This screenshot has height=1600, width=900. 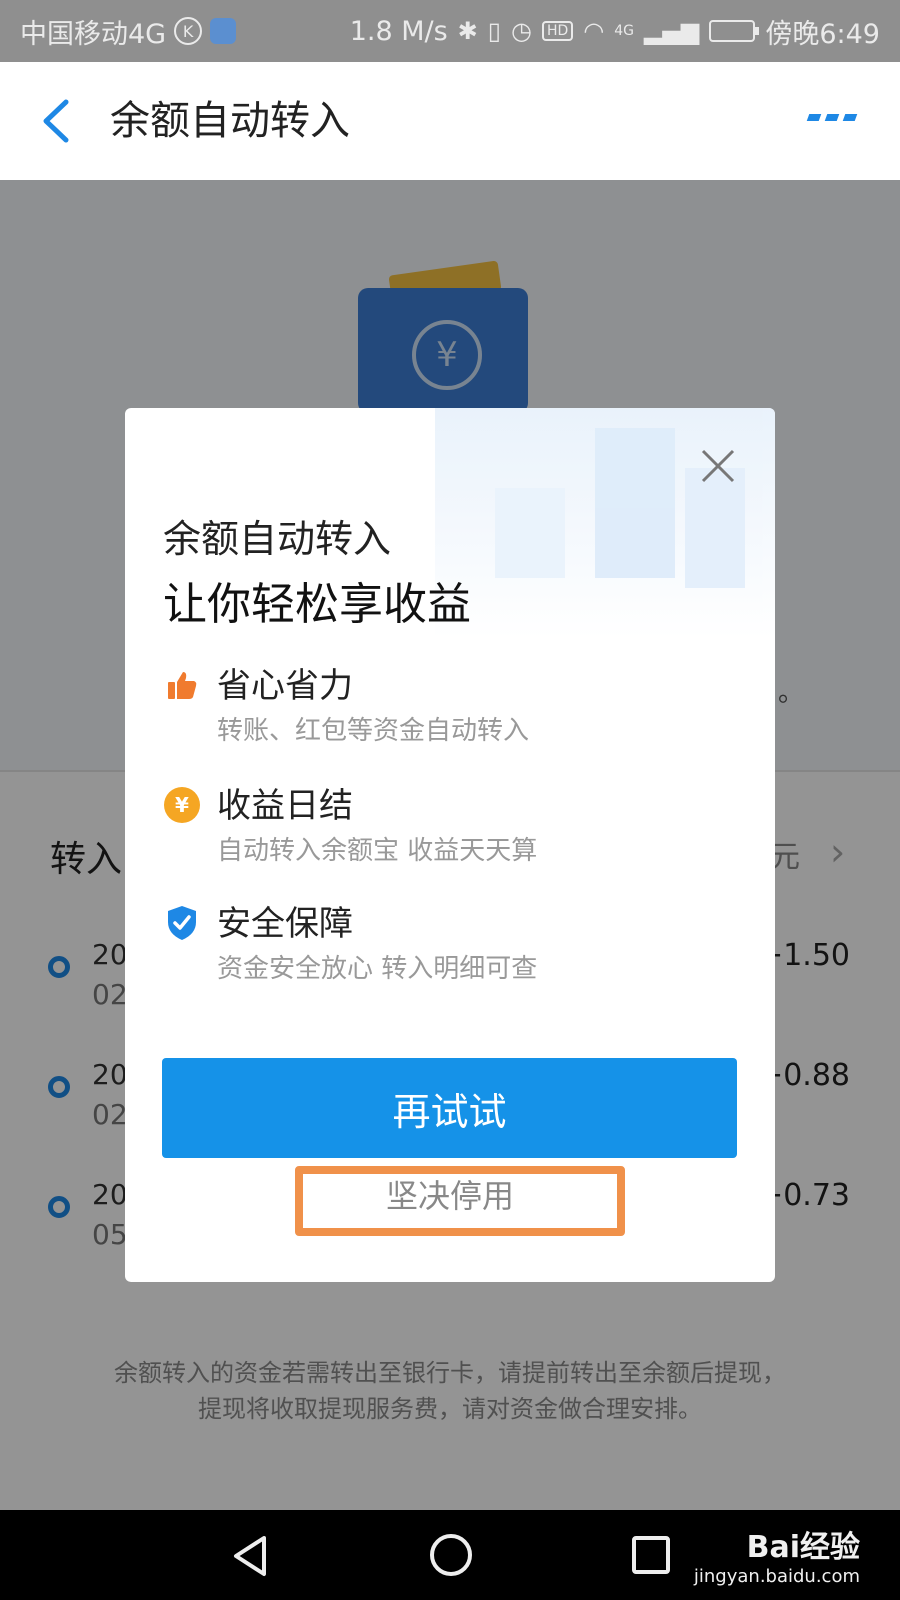 What do you see at coordinates (277, 539) in the screenshot?
I see `dialog-title: 余额自动转入` at bounding box center [277, 539].